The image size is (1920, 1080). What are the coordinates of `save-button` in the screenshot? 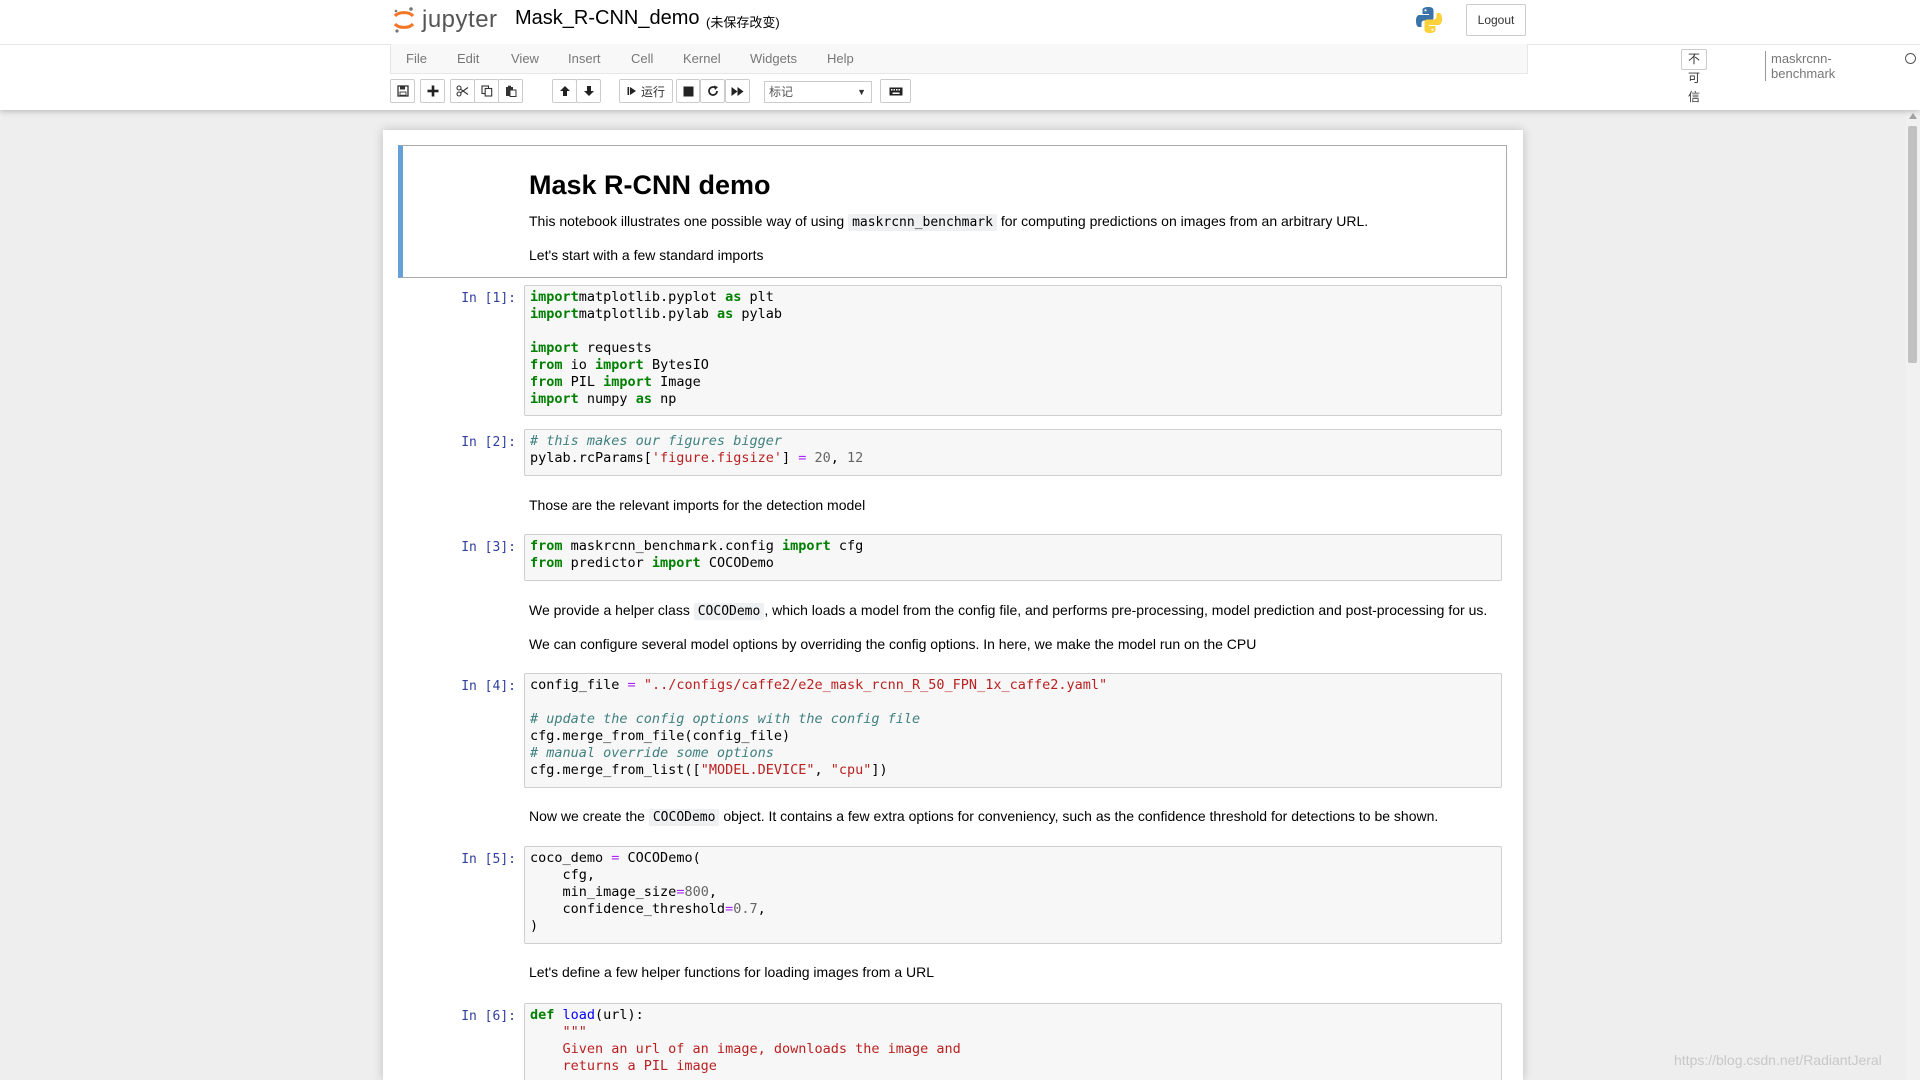 It's located at (402, 91).